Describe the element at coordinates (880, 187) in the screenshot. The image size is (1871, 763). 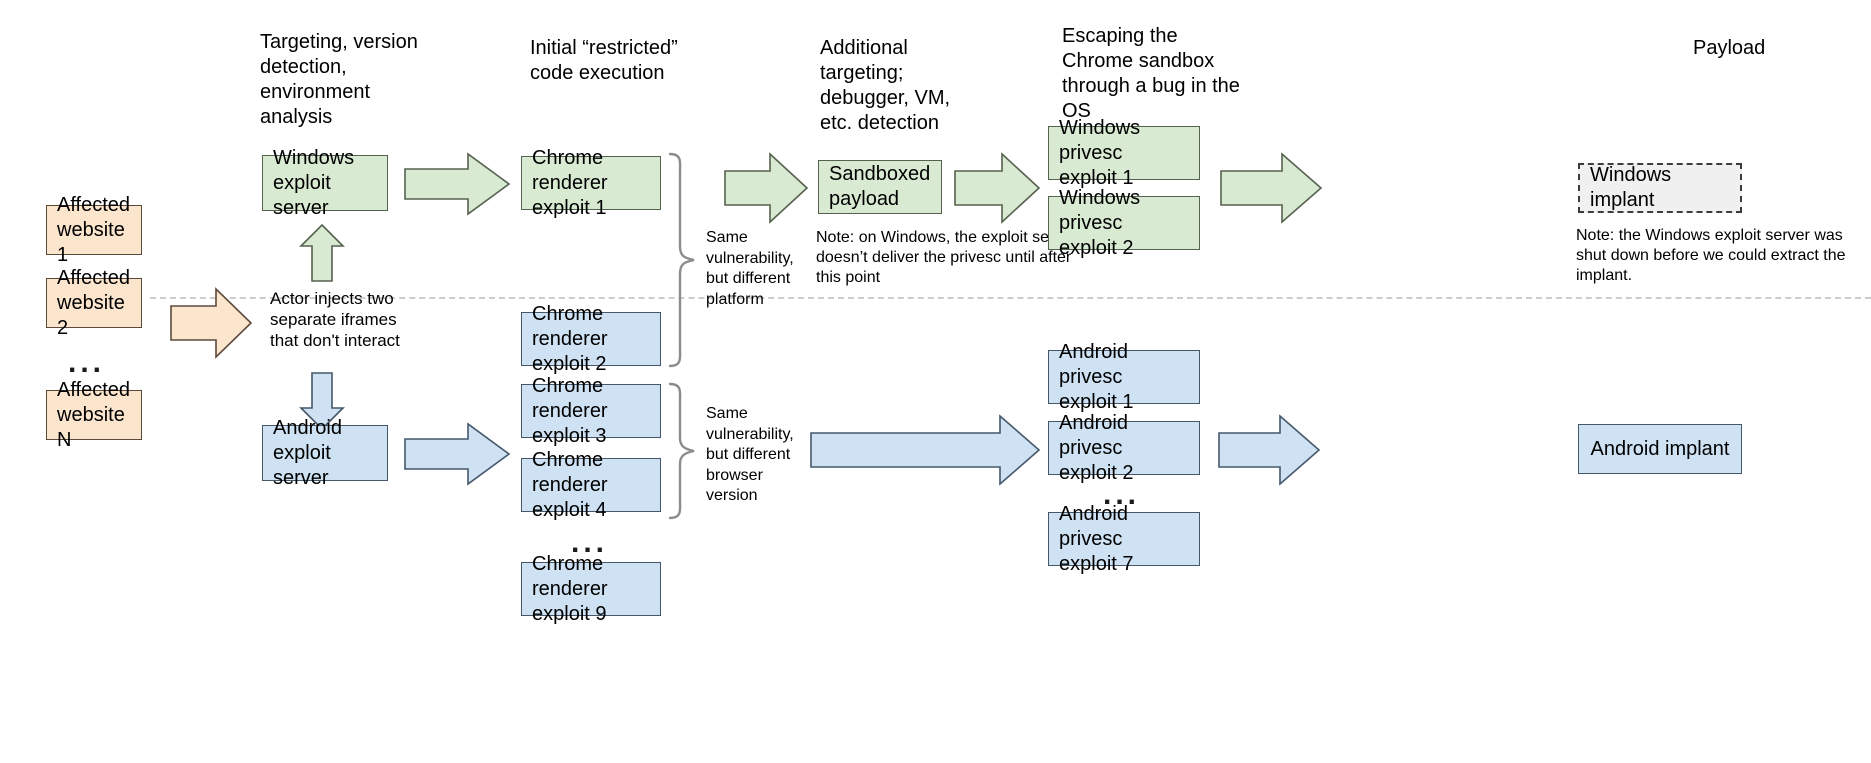
I see `sandboxed-payload-box: Sandboxed payload` at that location.